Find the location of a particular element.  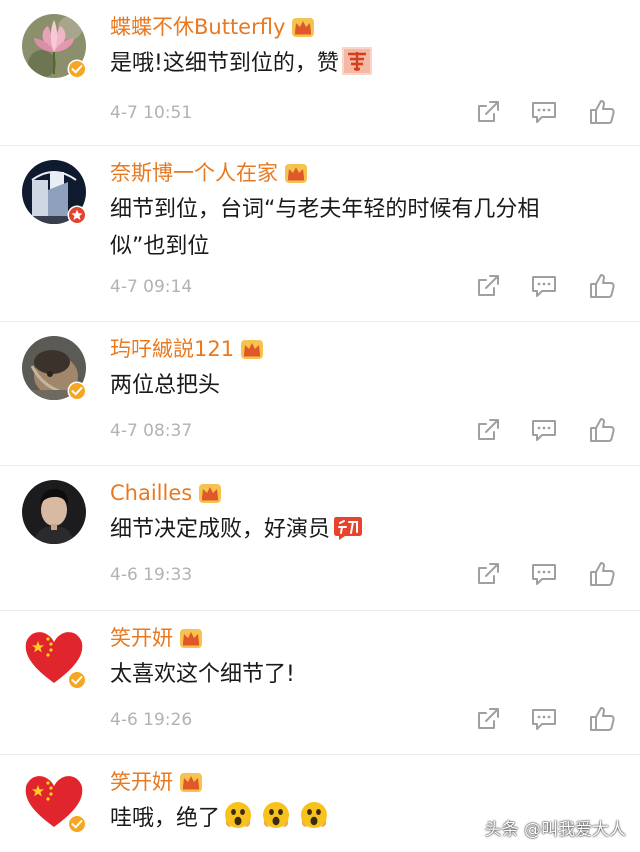

username: 蝶蝶不休Butterfly is located at coordinates (197, 27).